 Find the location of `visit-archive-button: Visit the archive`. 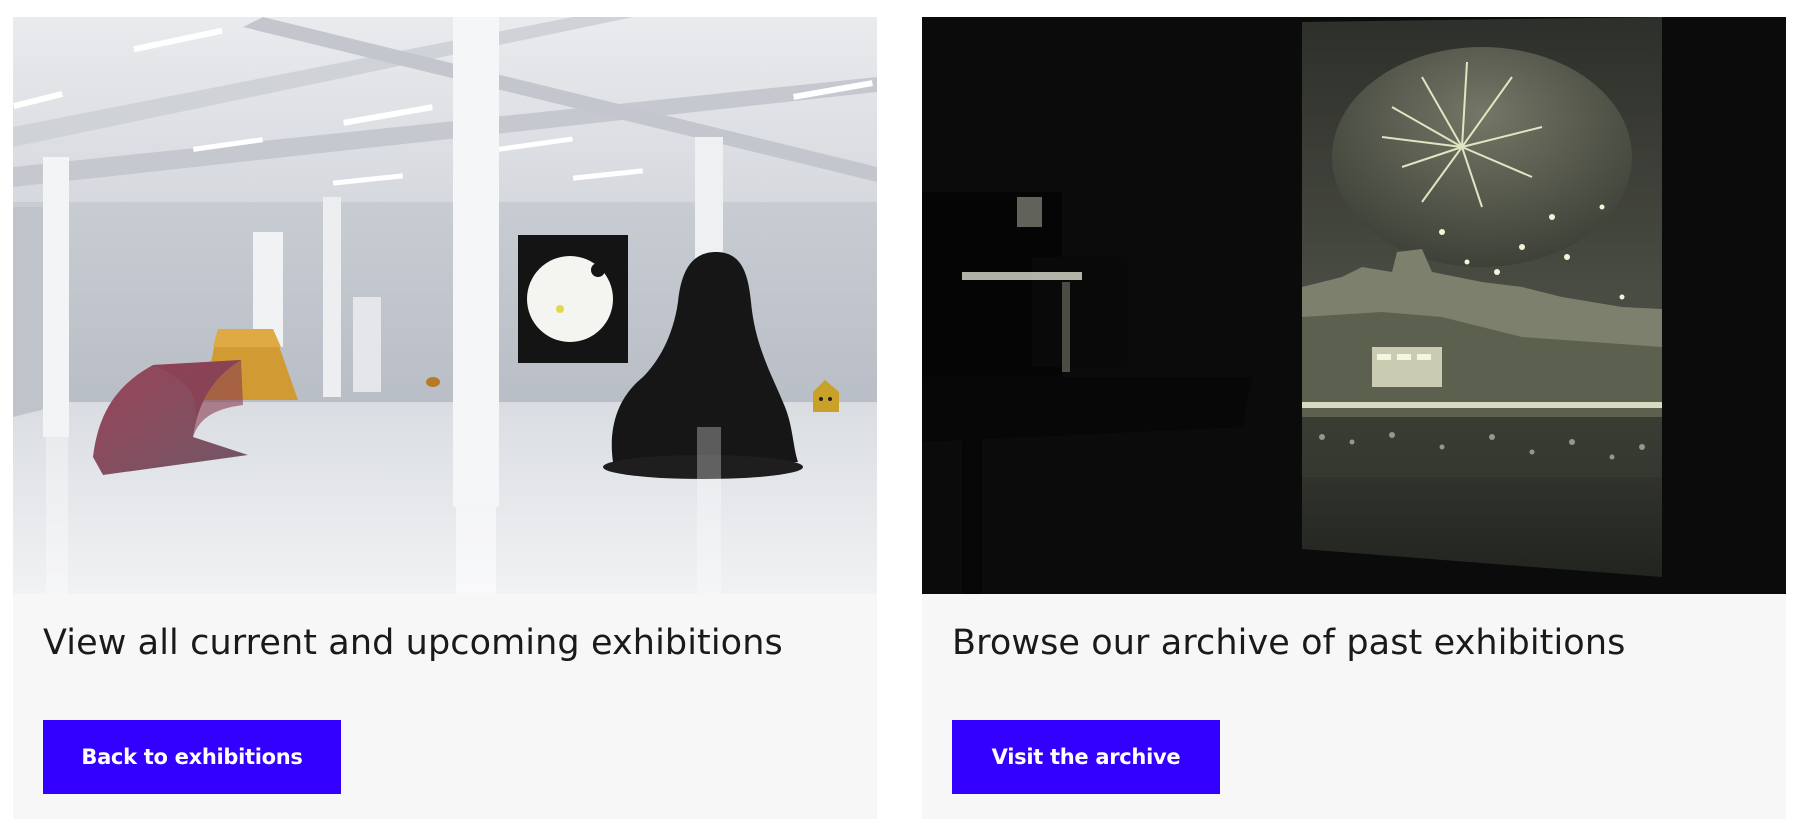

visit-archive-button: Visit the archive is located at coordinates (1086, 757).